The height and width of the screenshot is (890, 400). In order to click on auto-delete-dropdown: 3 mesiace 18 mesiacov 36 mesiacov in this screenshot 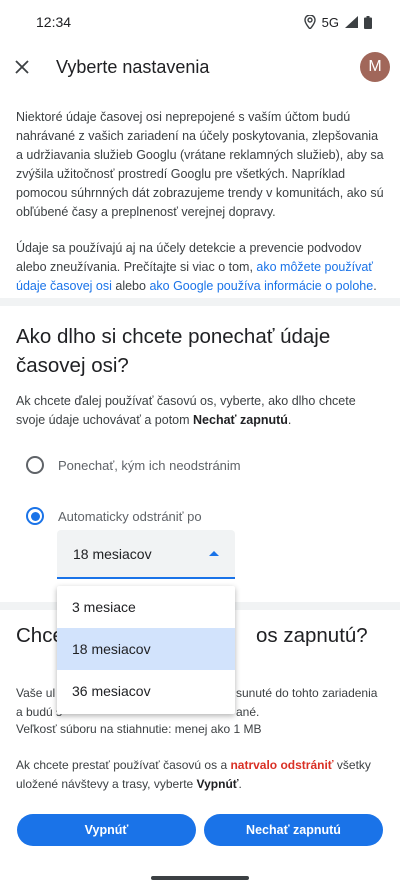, I will do `click(146, 650)`.